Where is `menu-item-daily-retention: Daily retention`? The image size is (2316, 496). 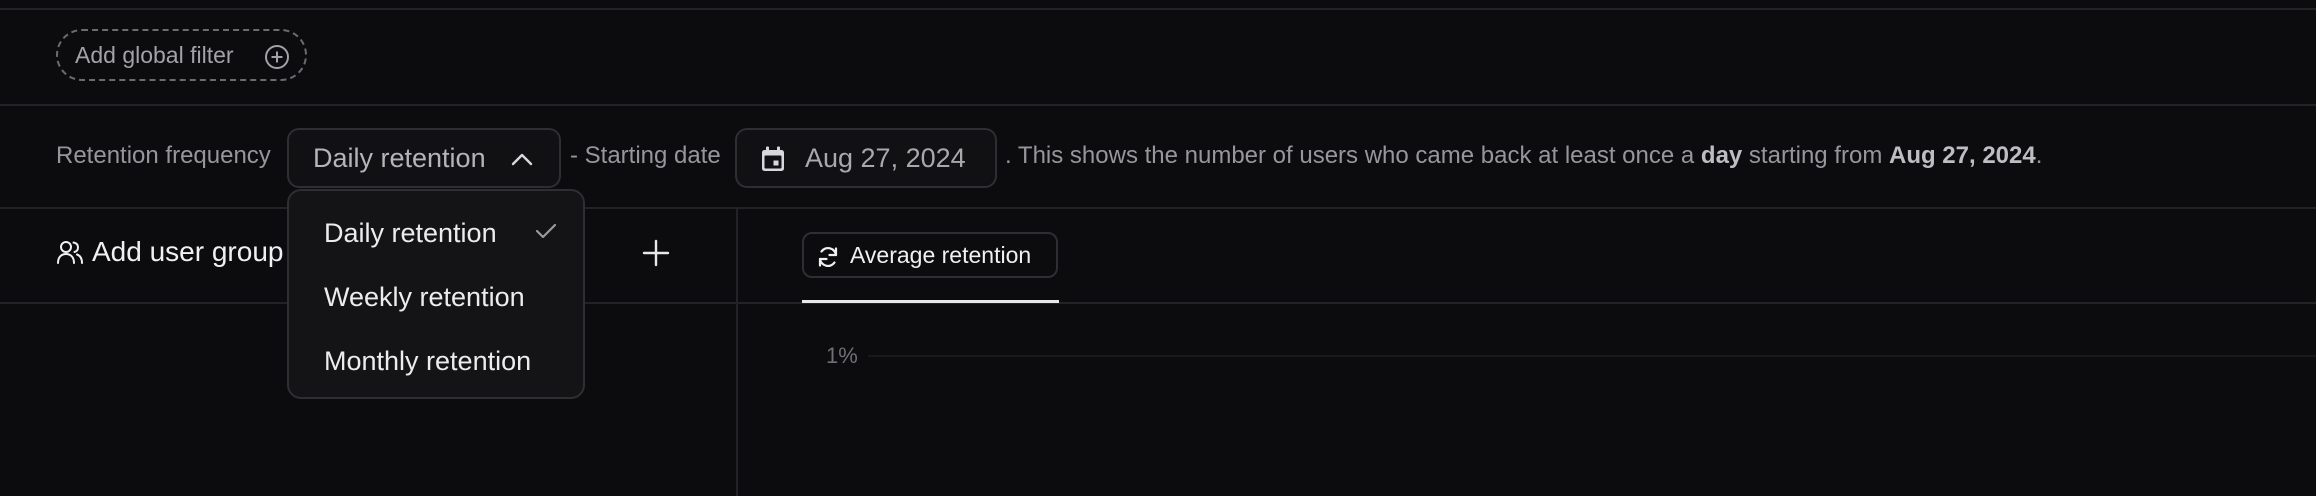 menu-item-daily-retention: Daily retention is located at coordinates (410, 233).